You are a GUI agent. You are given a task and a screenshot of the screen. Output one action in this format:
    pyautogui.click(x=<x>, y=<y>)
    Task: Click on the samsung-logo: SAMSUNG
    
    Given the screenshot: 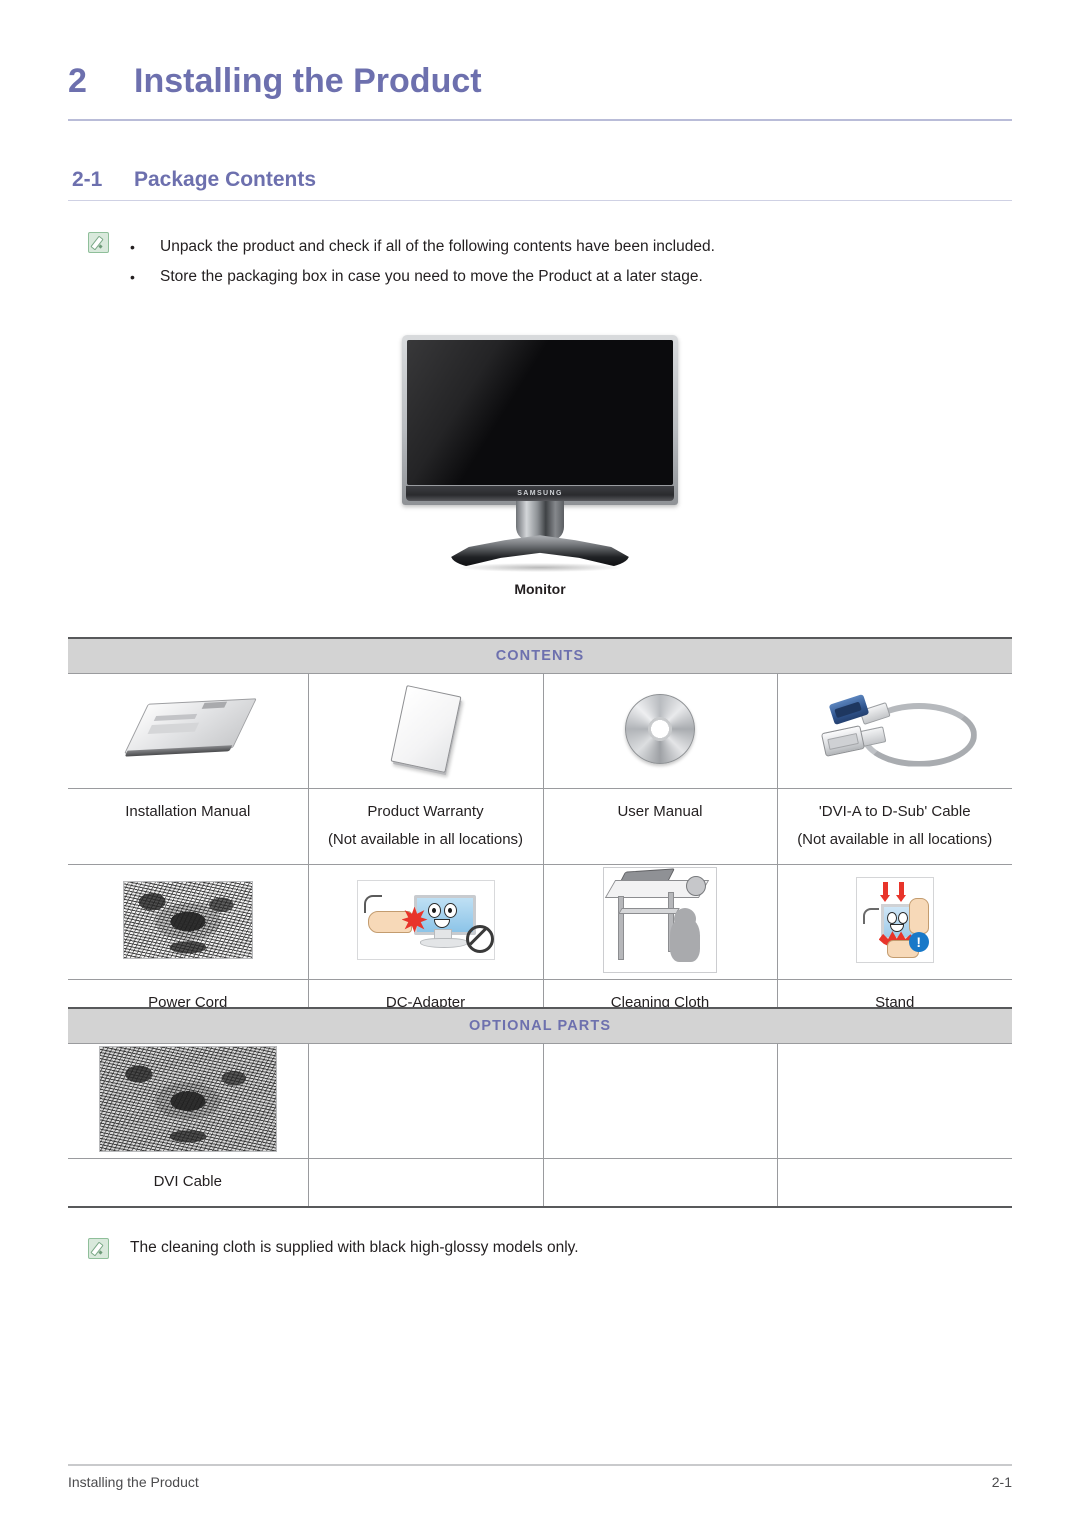 What is the action you would take?
    pyautogui.click(x=540, y=493)
    